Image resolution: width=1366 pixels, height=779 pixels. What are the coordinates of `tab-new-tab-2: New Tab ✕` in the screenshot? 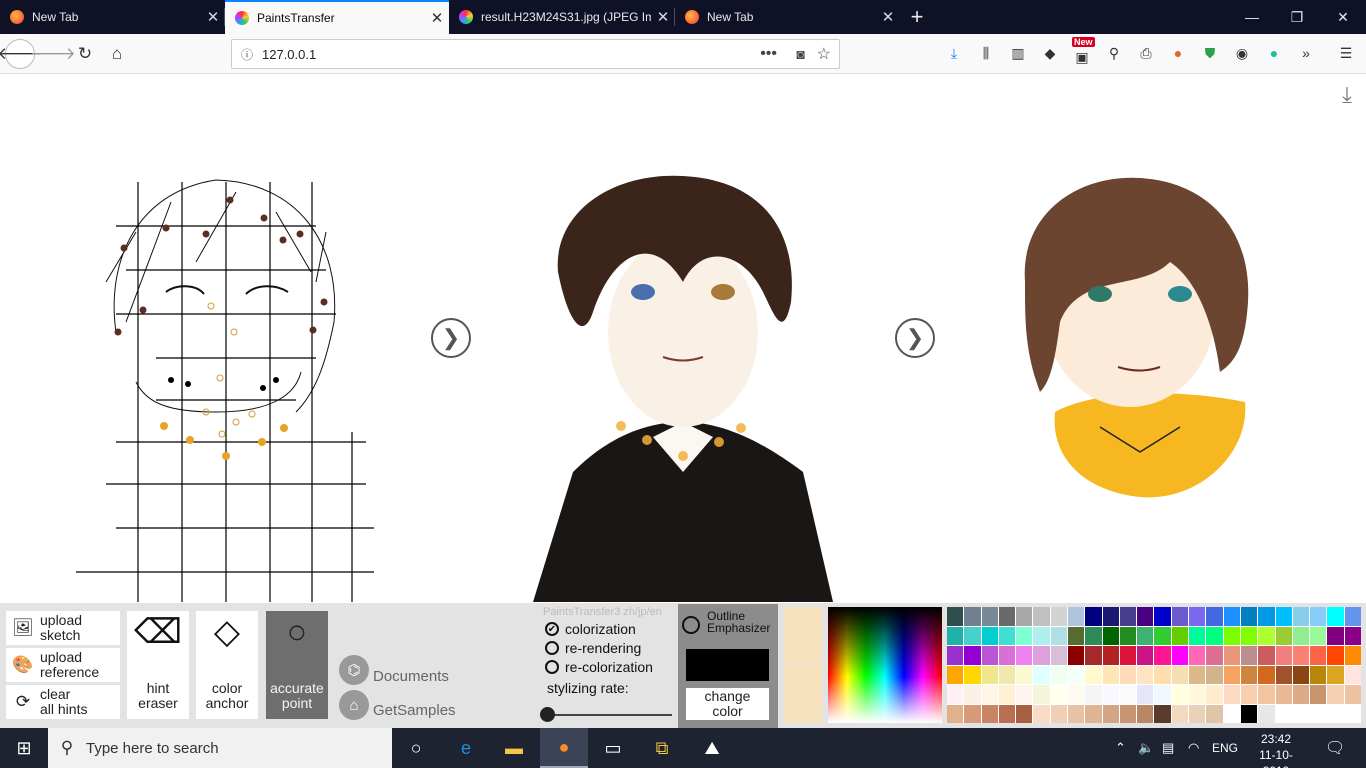 It's located at (787, 17).